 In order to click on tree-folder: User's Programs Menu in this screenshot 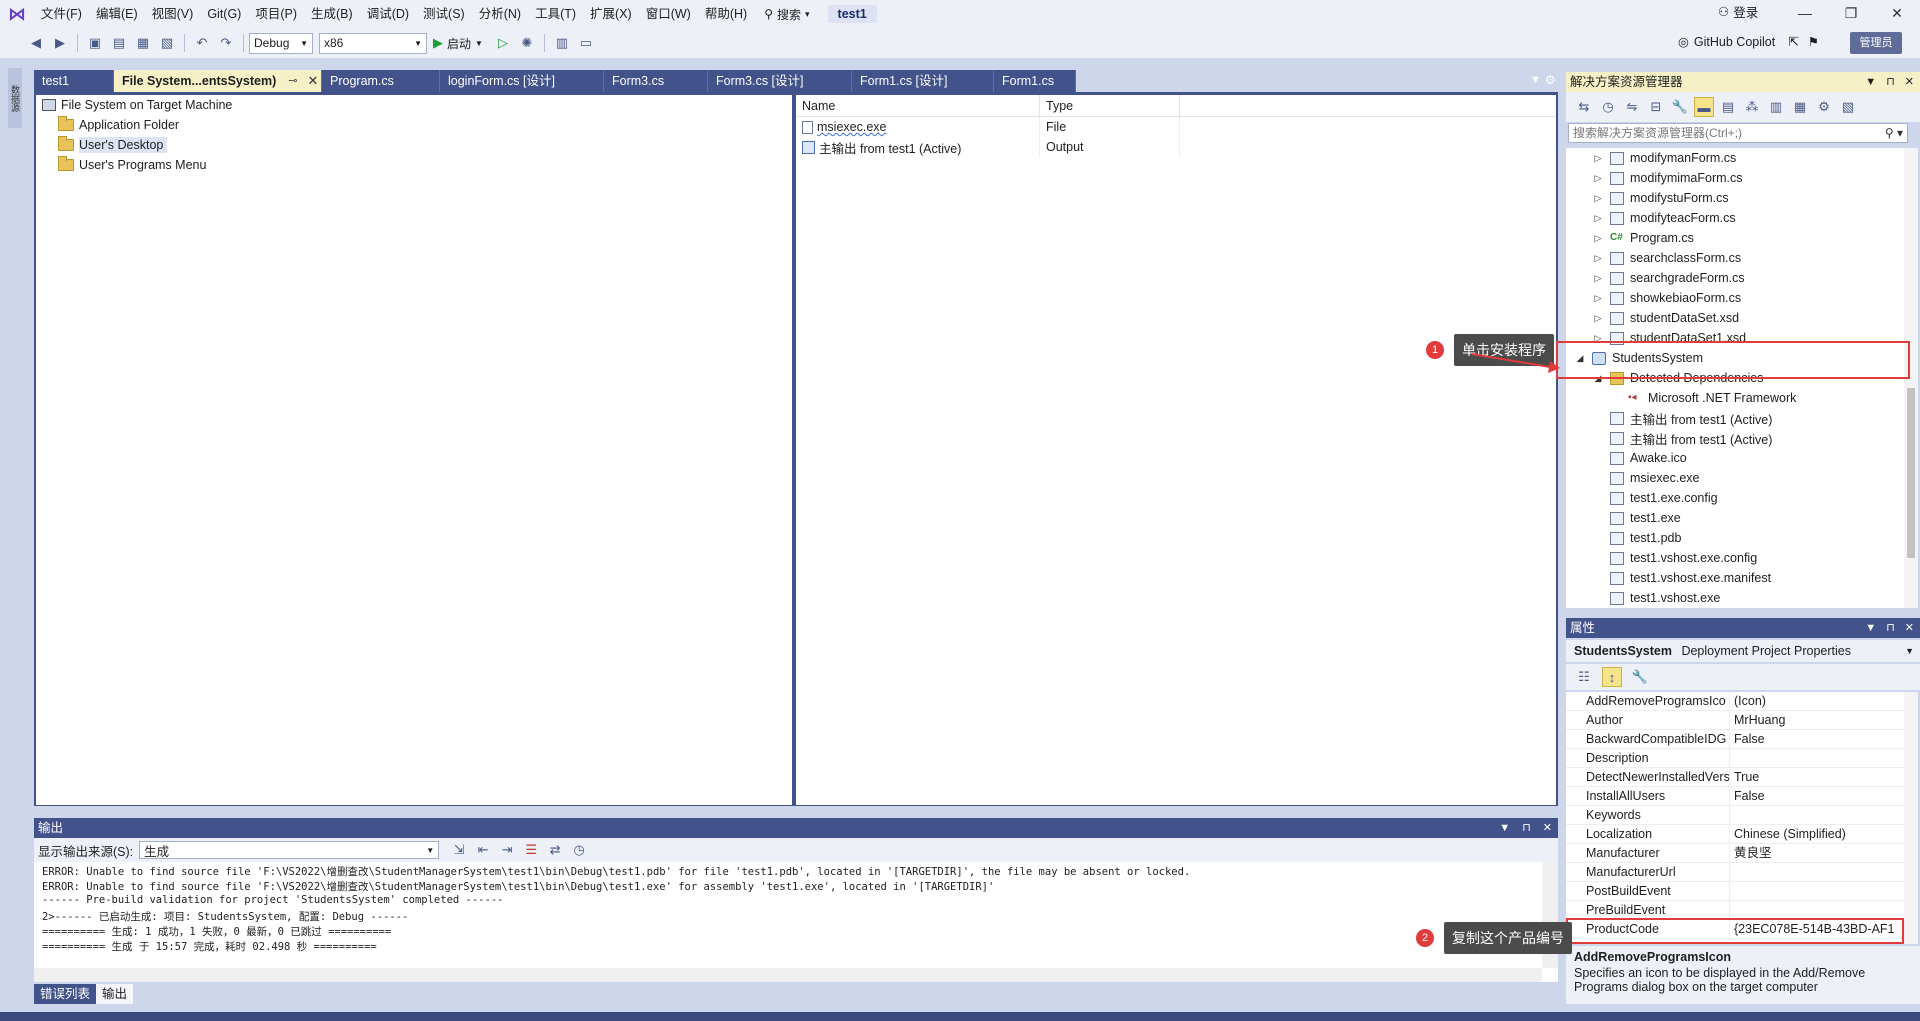, I will do `click(414, 165)`.